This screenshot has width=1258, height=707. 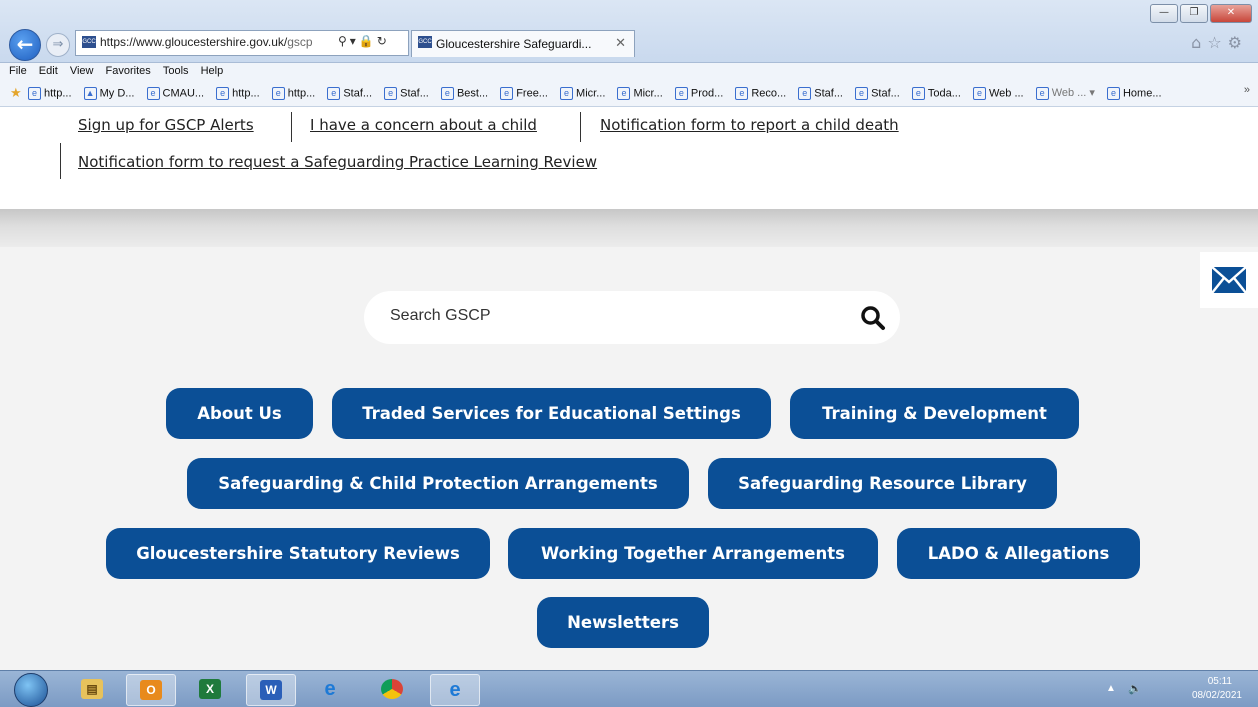 What do you see at coordinates (1164, 13) in the screenshot?
I see `minimize-button: —` at bounding box center [1164, 13].